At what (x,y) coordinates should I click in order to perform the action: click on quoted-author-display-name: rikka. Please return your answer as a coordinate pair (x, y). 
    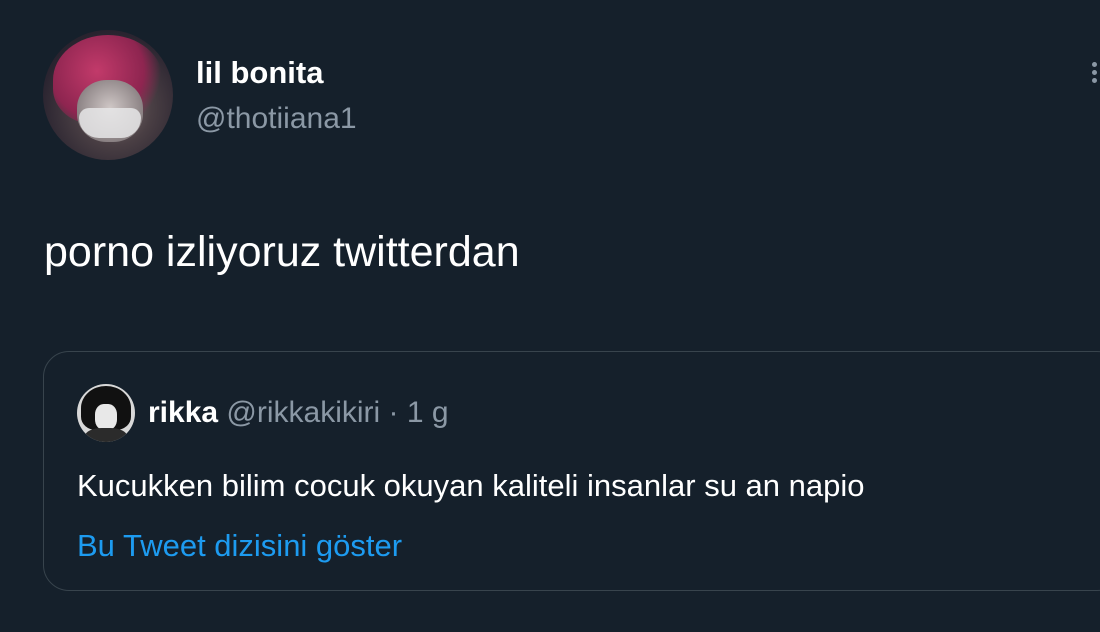
    Looking at the image, I should click on (183, 412).